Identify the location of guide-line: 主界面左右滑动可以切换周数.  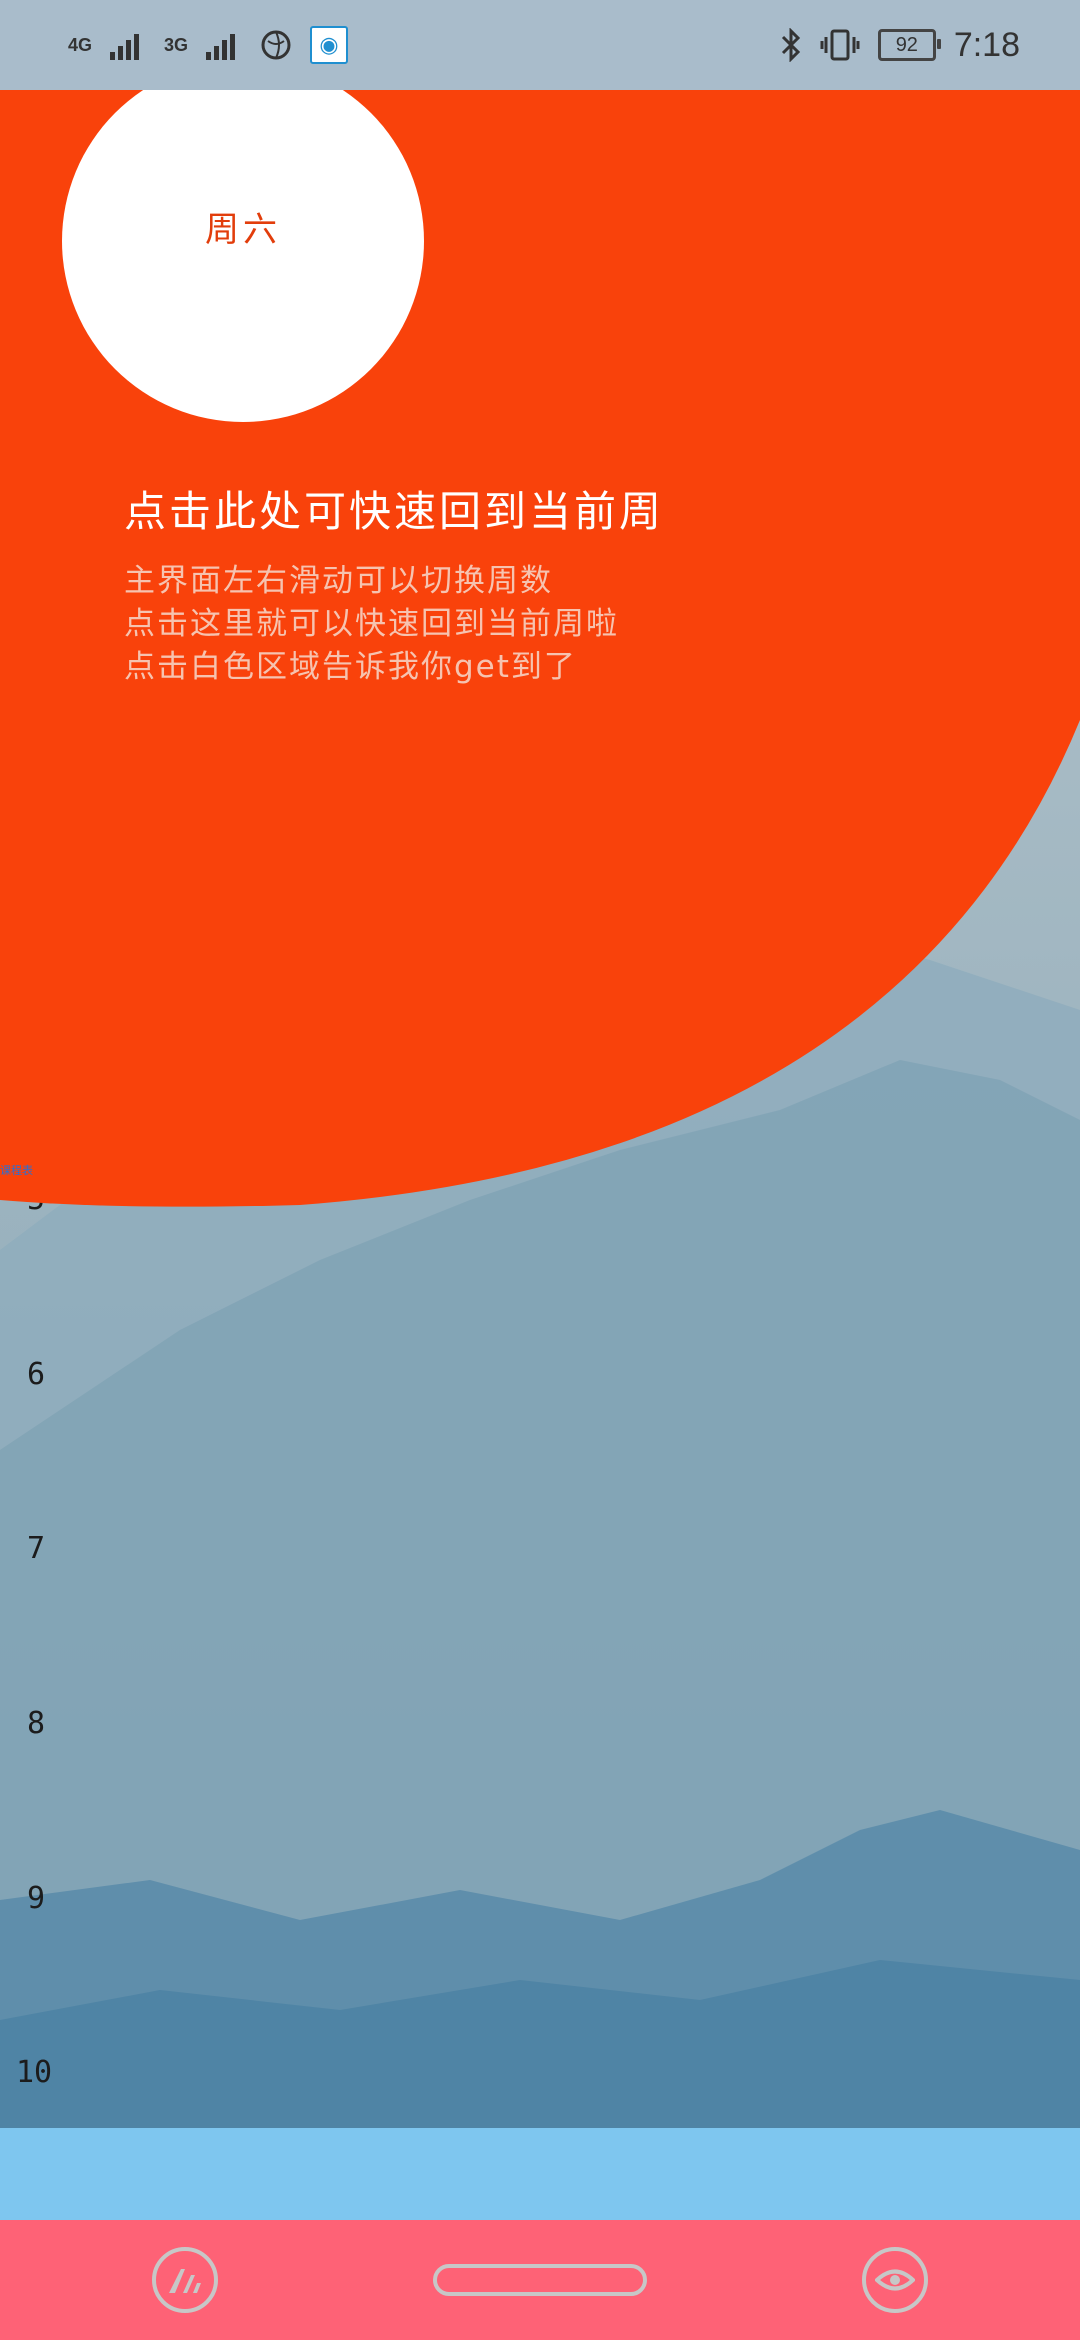
(338, 581).